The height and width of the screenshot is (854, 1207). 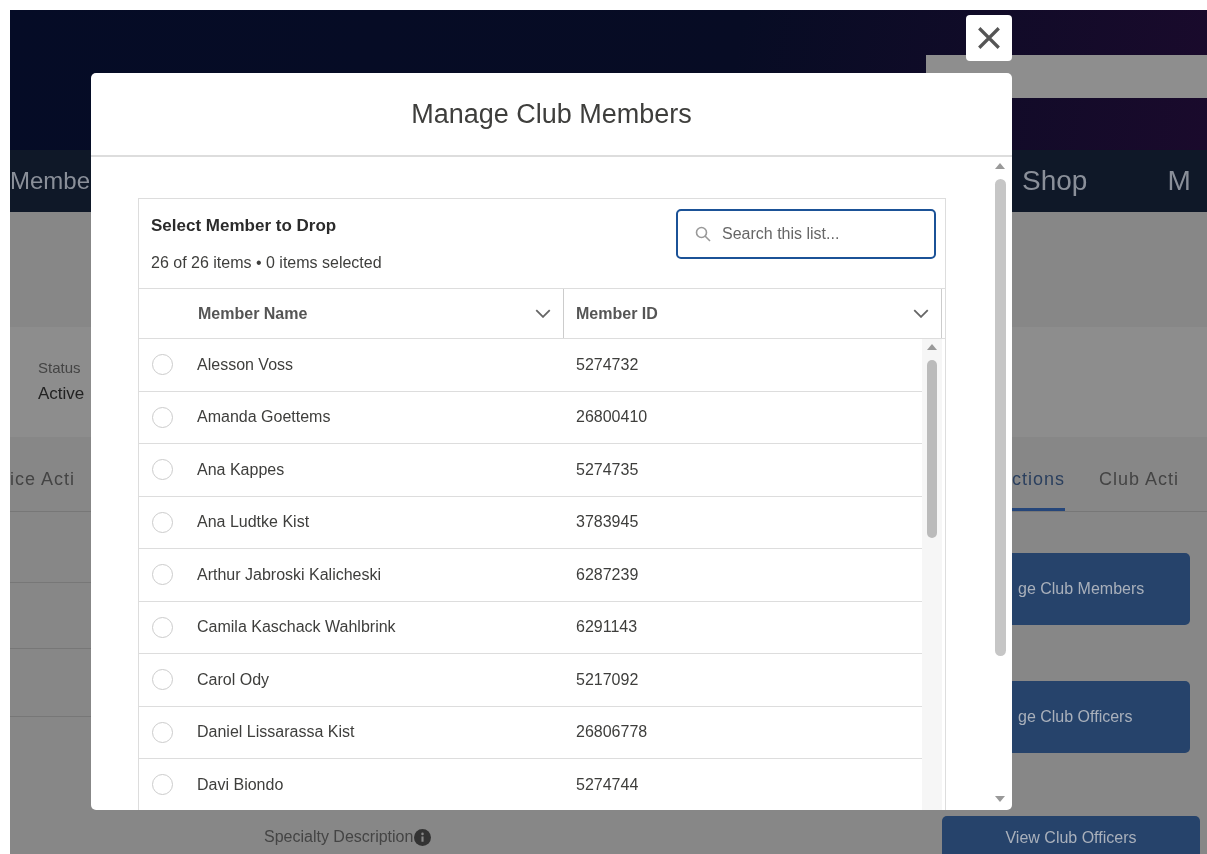 I want to click on scrollbar, so click(x=932, y=574).